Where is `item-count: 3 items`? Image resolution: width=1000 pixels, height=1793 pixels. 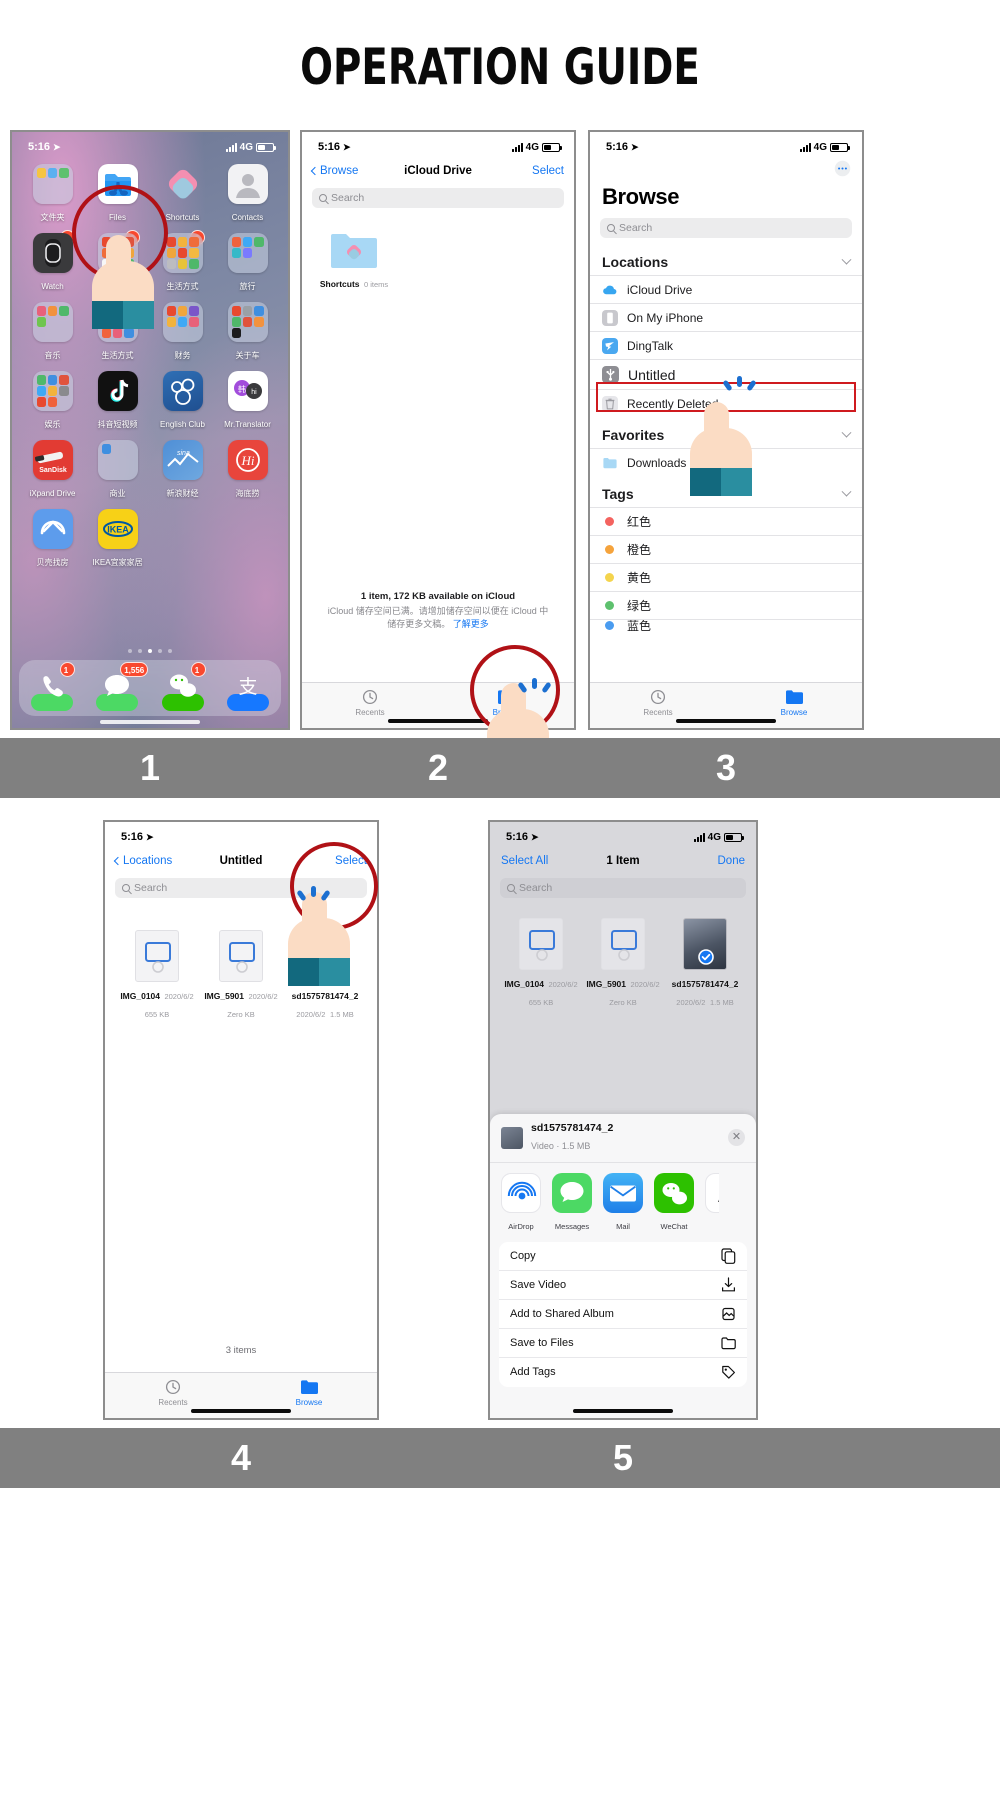
item-count: 3 items is located at coordinates (241, 1350).